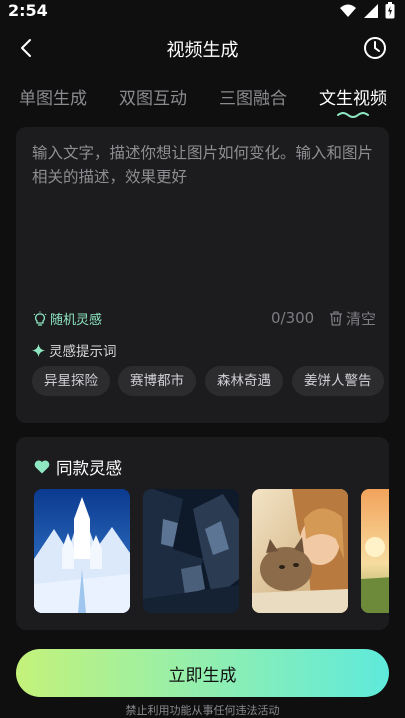  Describe the element at coordinates (244, 381) in the screenshot. I see `chip-forest-adventure: 森林奇遇` at that location.